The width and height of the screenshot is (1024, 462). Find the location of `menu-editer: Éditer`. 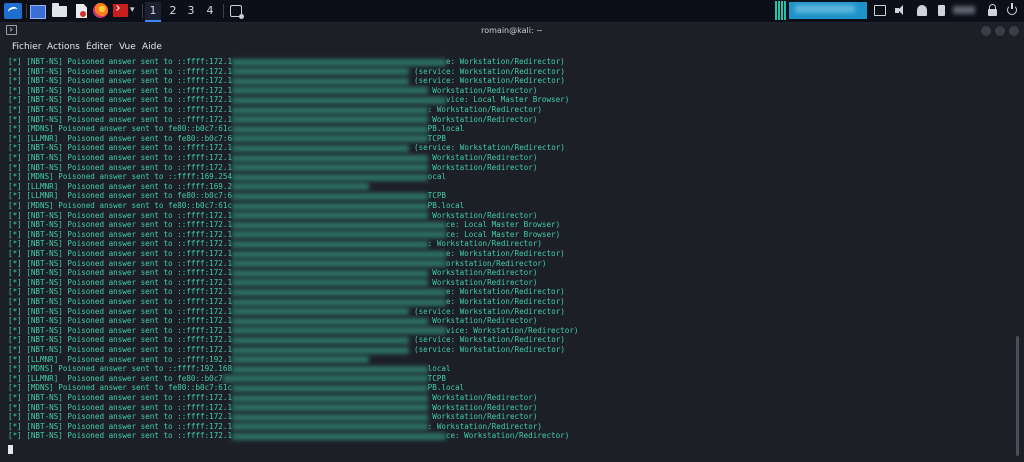

menu-editer: Éditer is located at coordinates (99, 47).